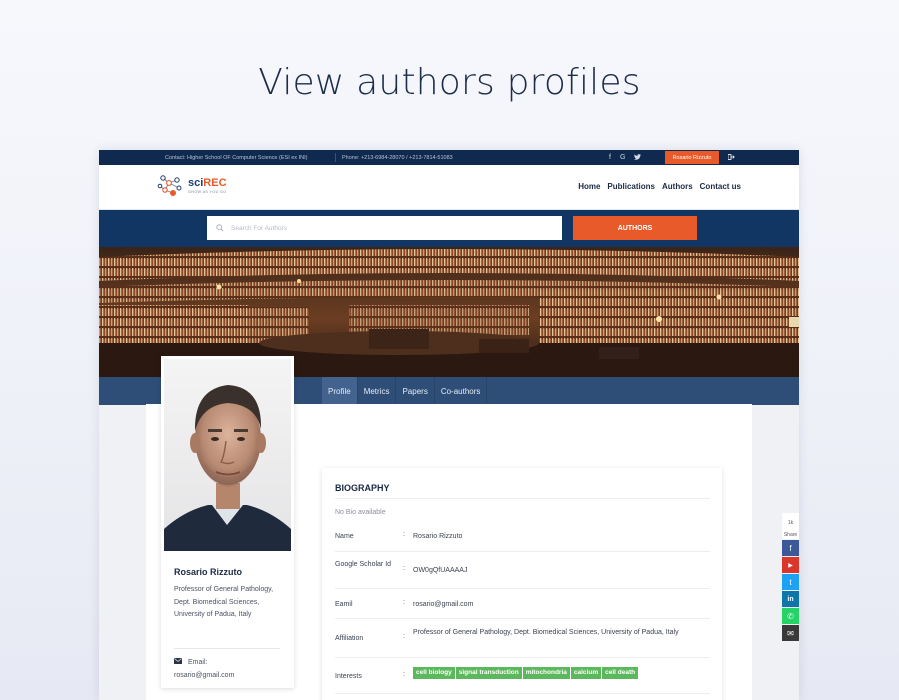  Describe the element at coordinates (488, 673) in the screenshot. I see `interest-tag: signal transduction` at that location.